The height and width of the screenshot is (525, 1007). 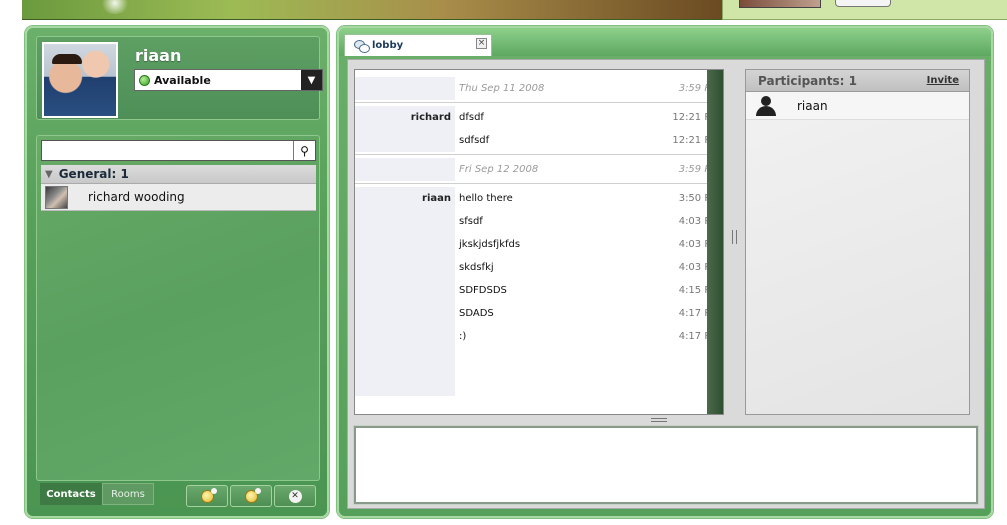 I want to click on tab-rooms: Rooms, so click(x=128, y=494).